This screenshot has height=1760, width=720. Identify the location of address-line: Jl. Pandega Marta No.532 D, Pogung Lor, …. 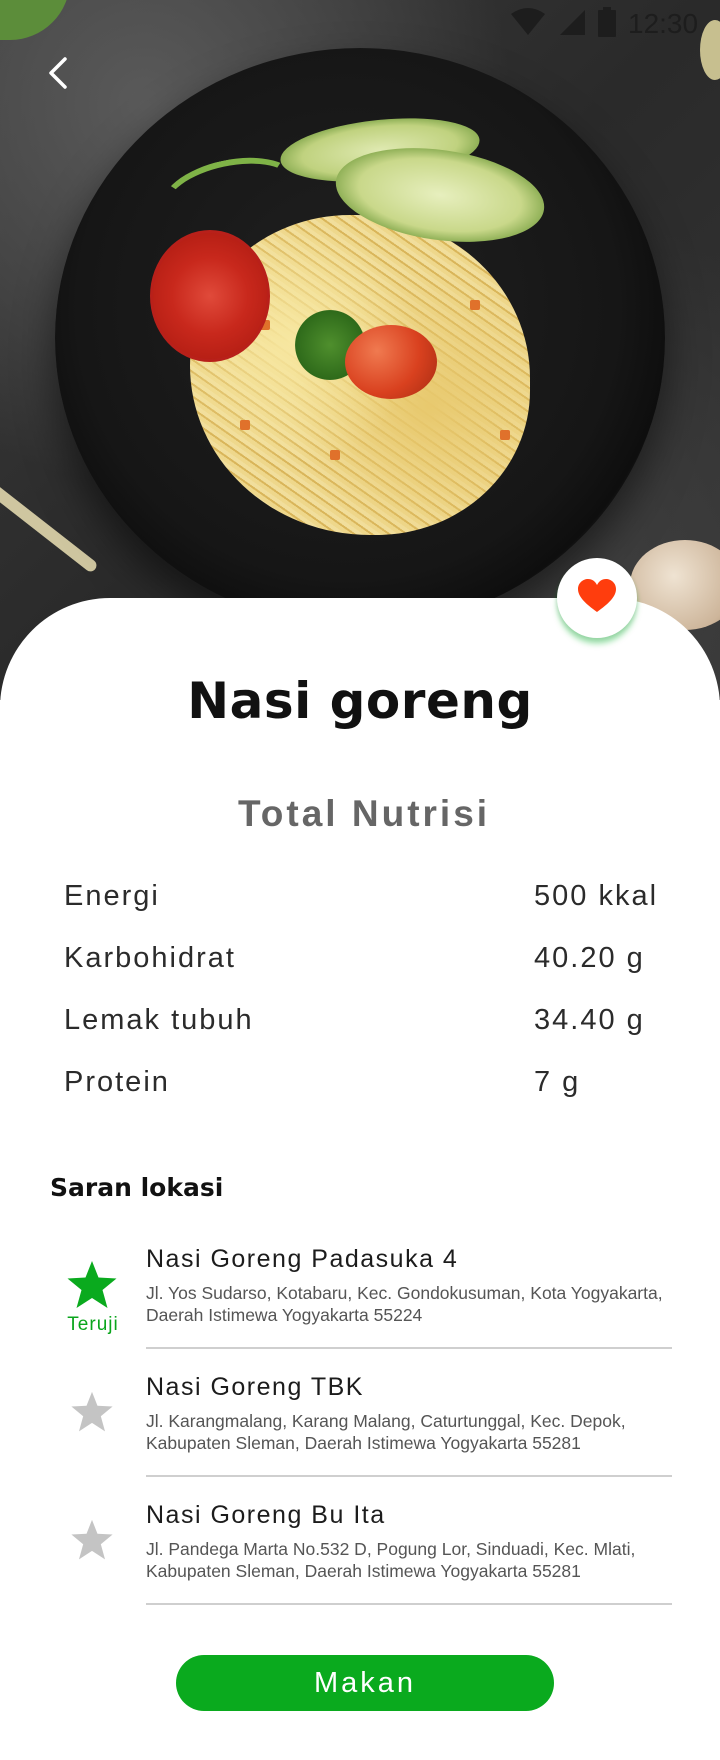
(391, 1549).